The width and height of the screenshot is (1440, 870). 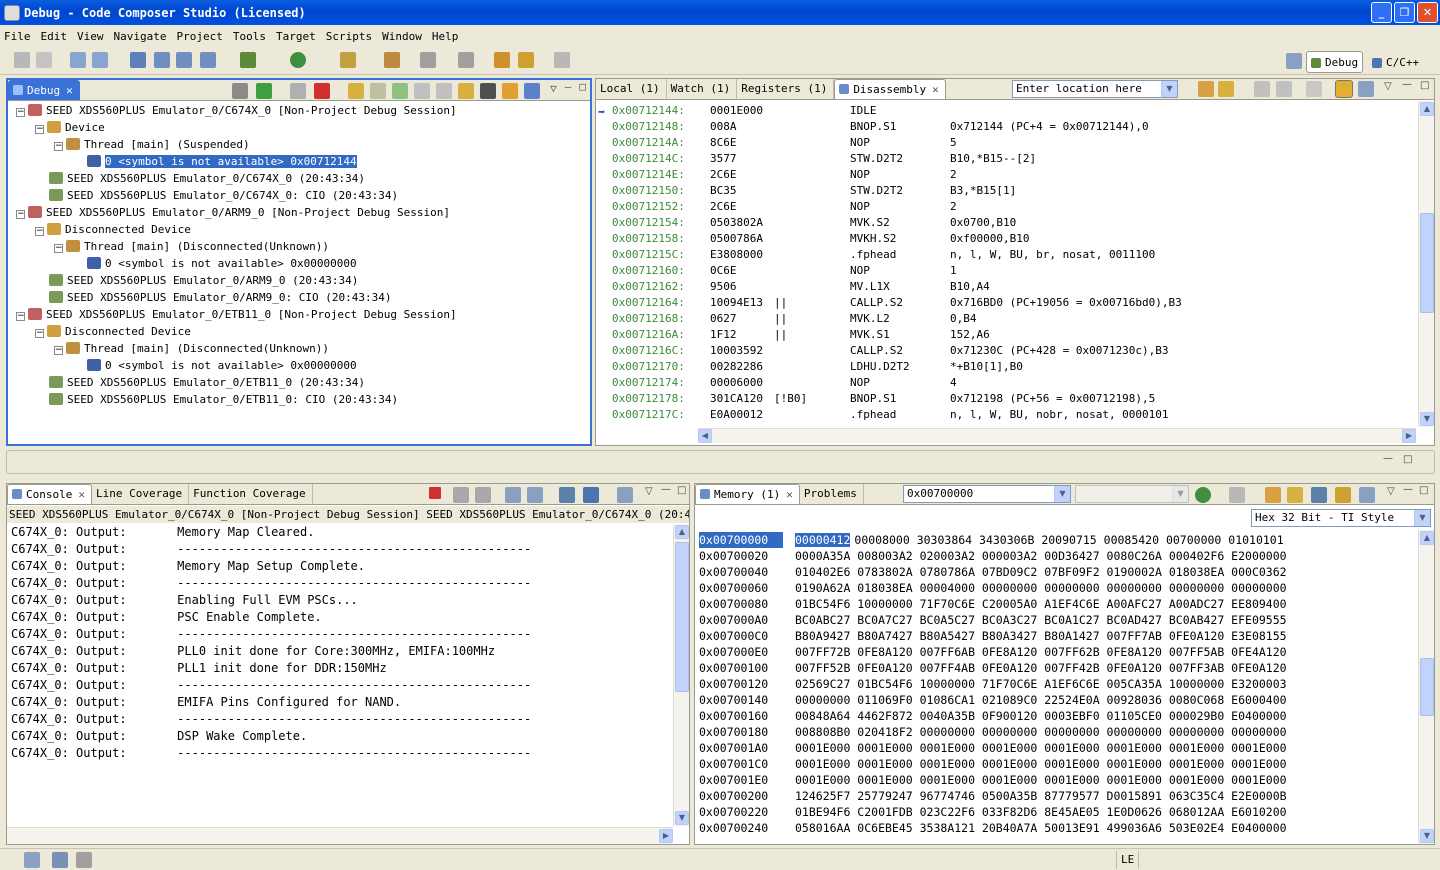 What do you see at coordinates (987, 494) in the screenshot?
I see `memory-address-input: 0x00700000 ▼` at bounding box center [987, 494].